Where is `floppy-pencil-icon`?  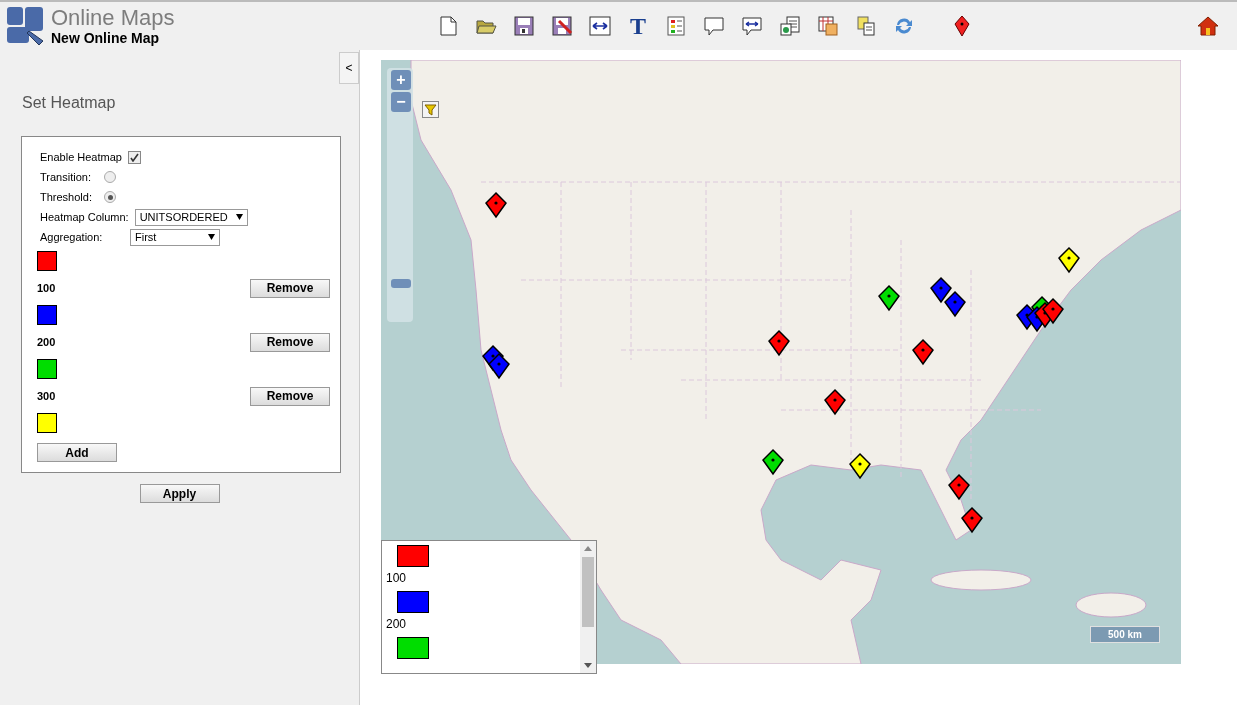 floppy-pencil-icon is located at coordinates (562, 26).